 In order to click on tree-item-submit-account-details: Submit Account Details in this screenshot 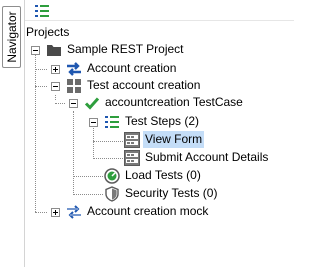, I will do `click(197, 157)`.